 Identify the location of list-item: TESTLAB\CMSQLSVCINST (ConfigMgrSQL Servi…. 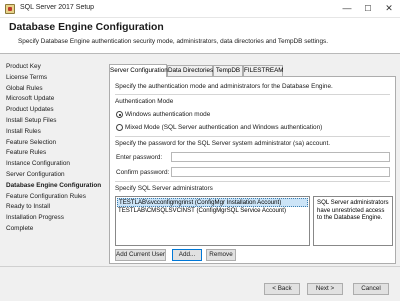
(201, 211).